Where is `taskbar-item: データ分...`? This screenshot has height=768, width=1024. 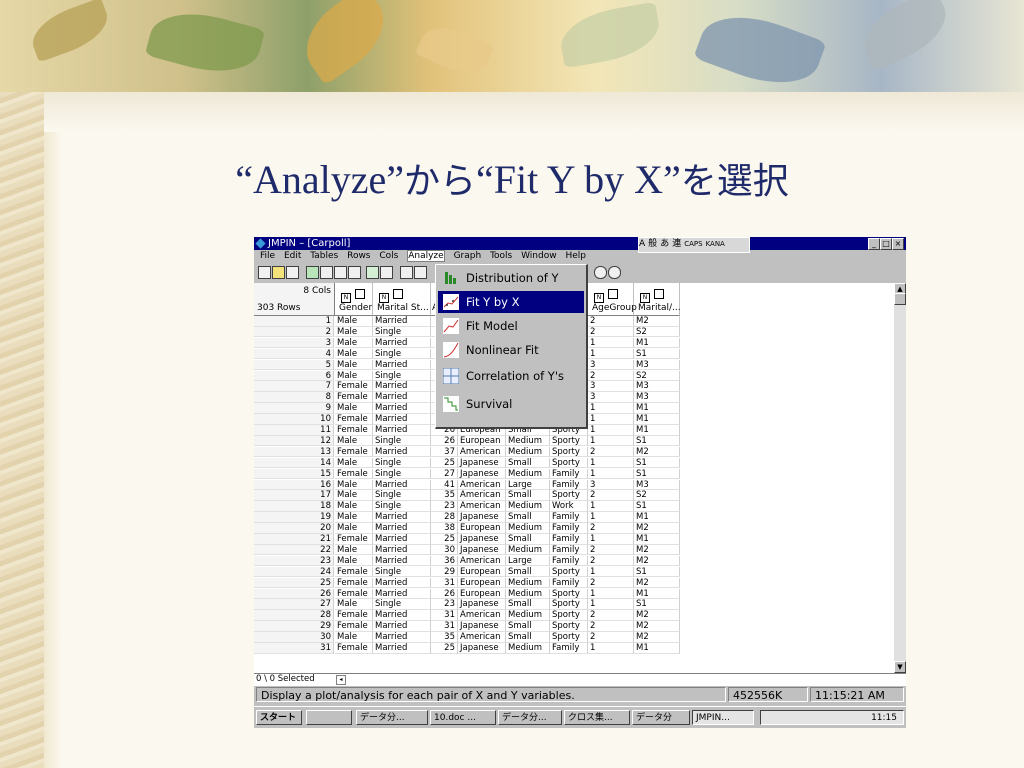 taskbar-item: データ分... is located at coordinates (392, 717).